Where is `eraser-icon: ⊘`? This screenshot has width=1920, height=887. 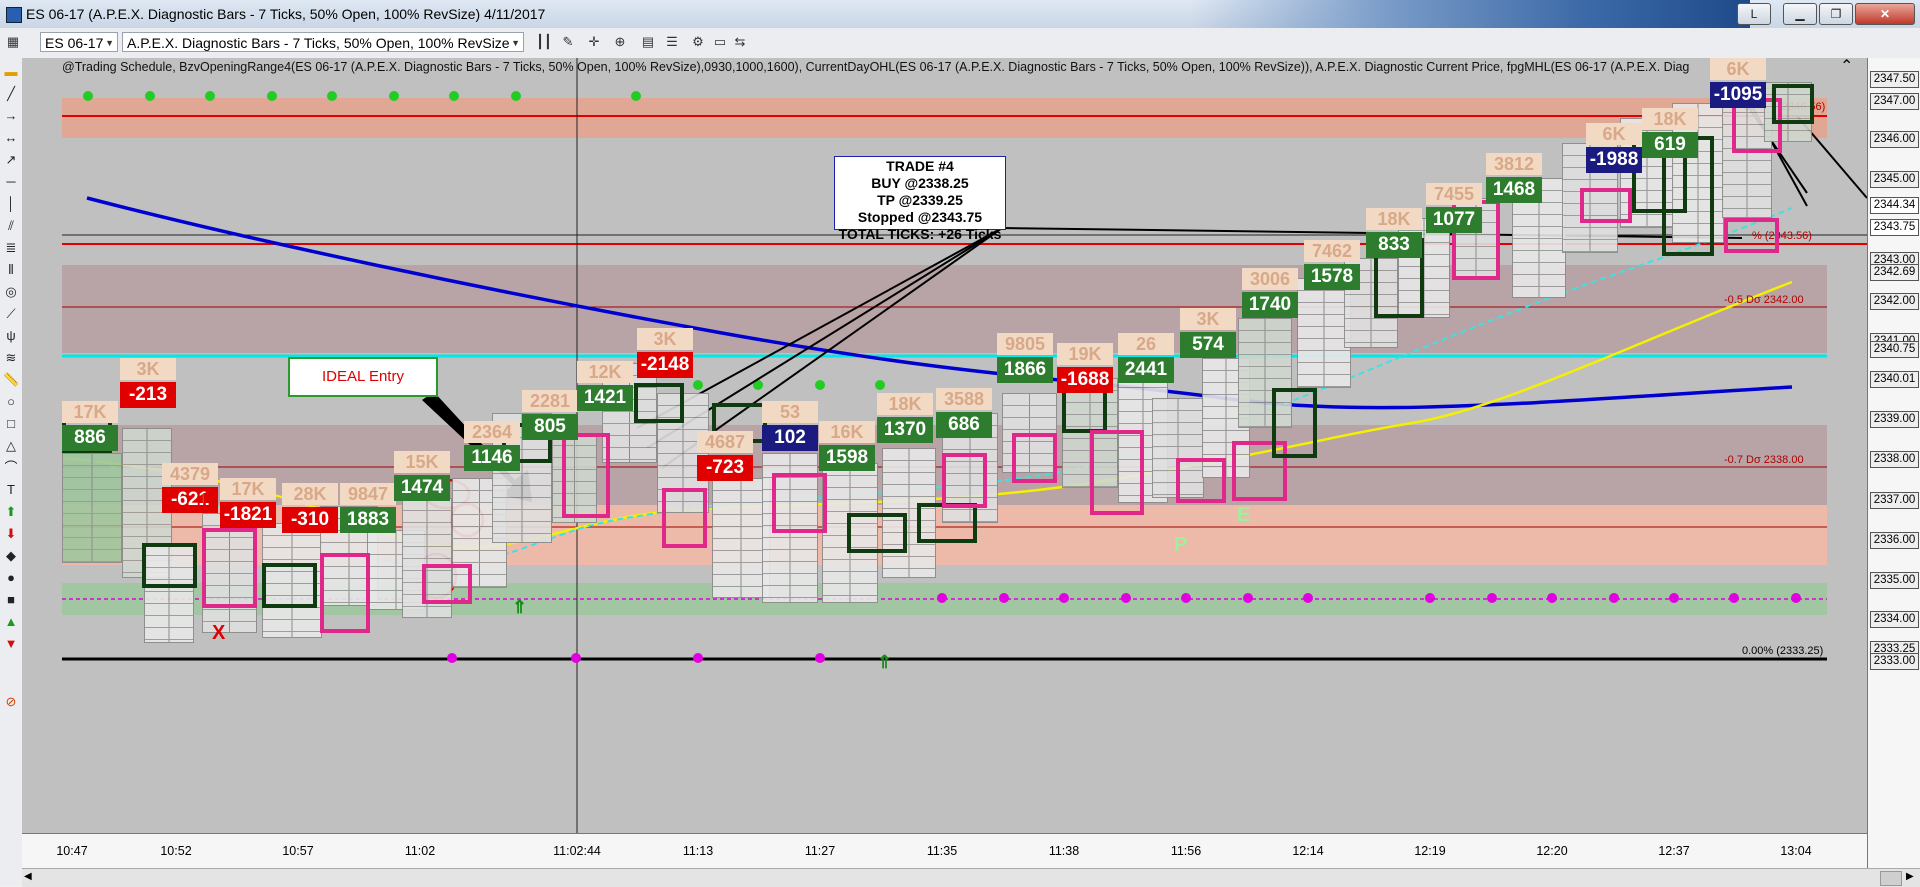 eraser-icon: ⊘ is located at coordinates (11, 702).